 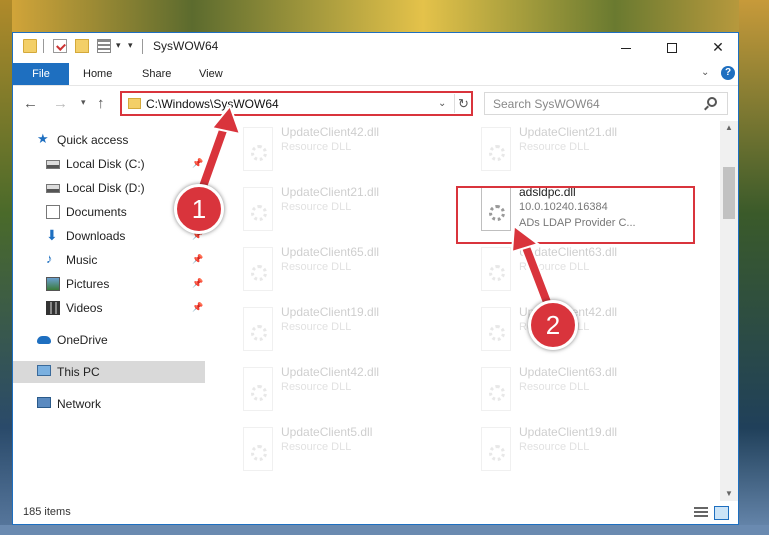 What do you see at coordinates (109, 308) in the screenshot?
I see `nav-item-videos: Videos 📌` at bounding box center [109, 308].